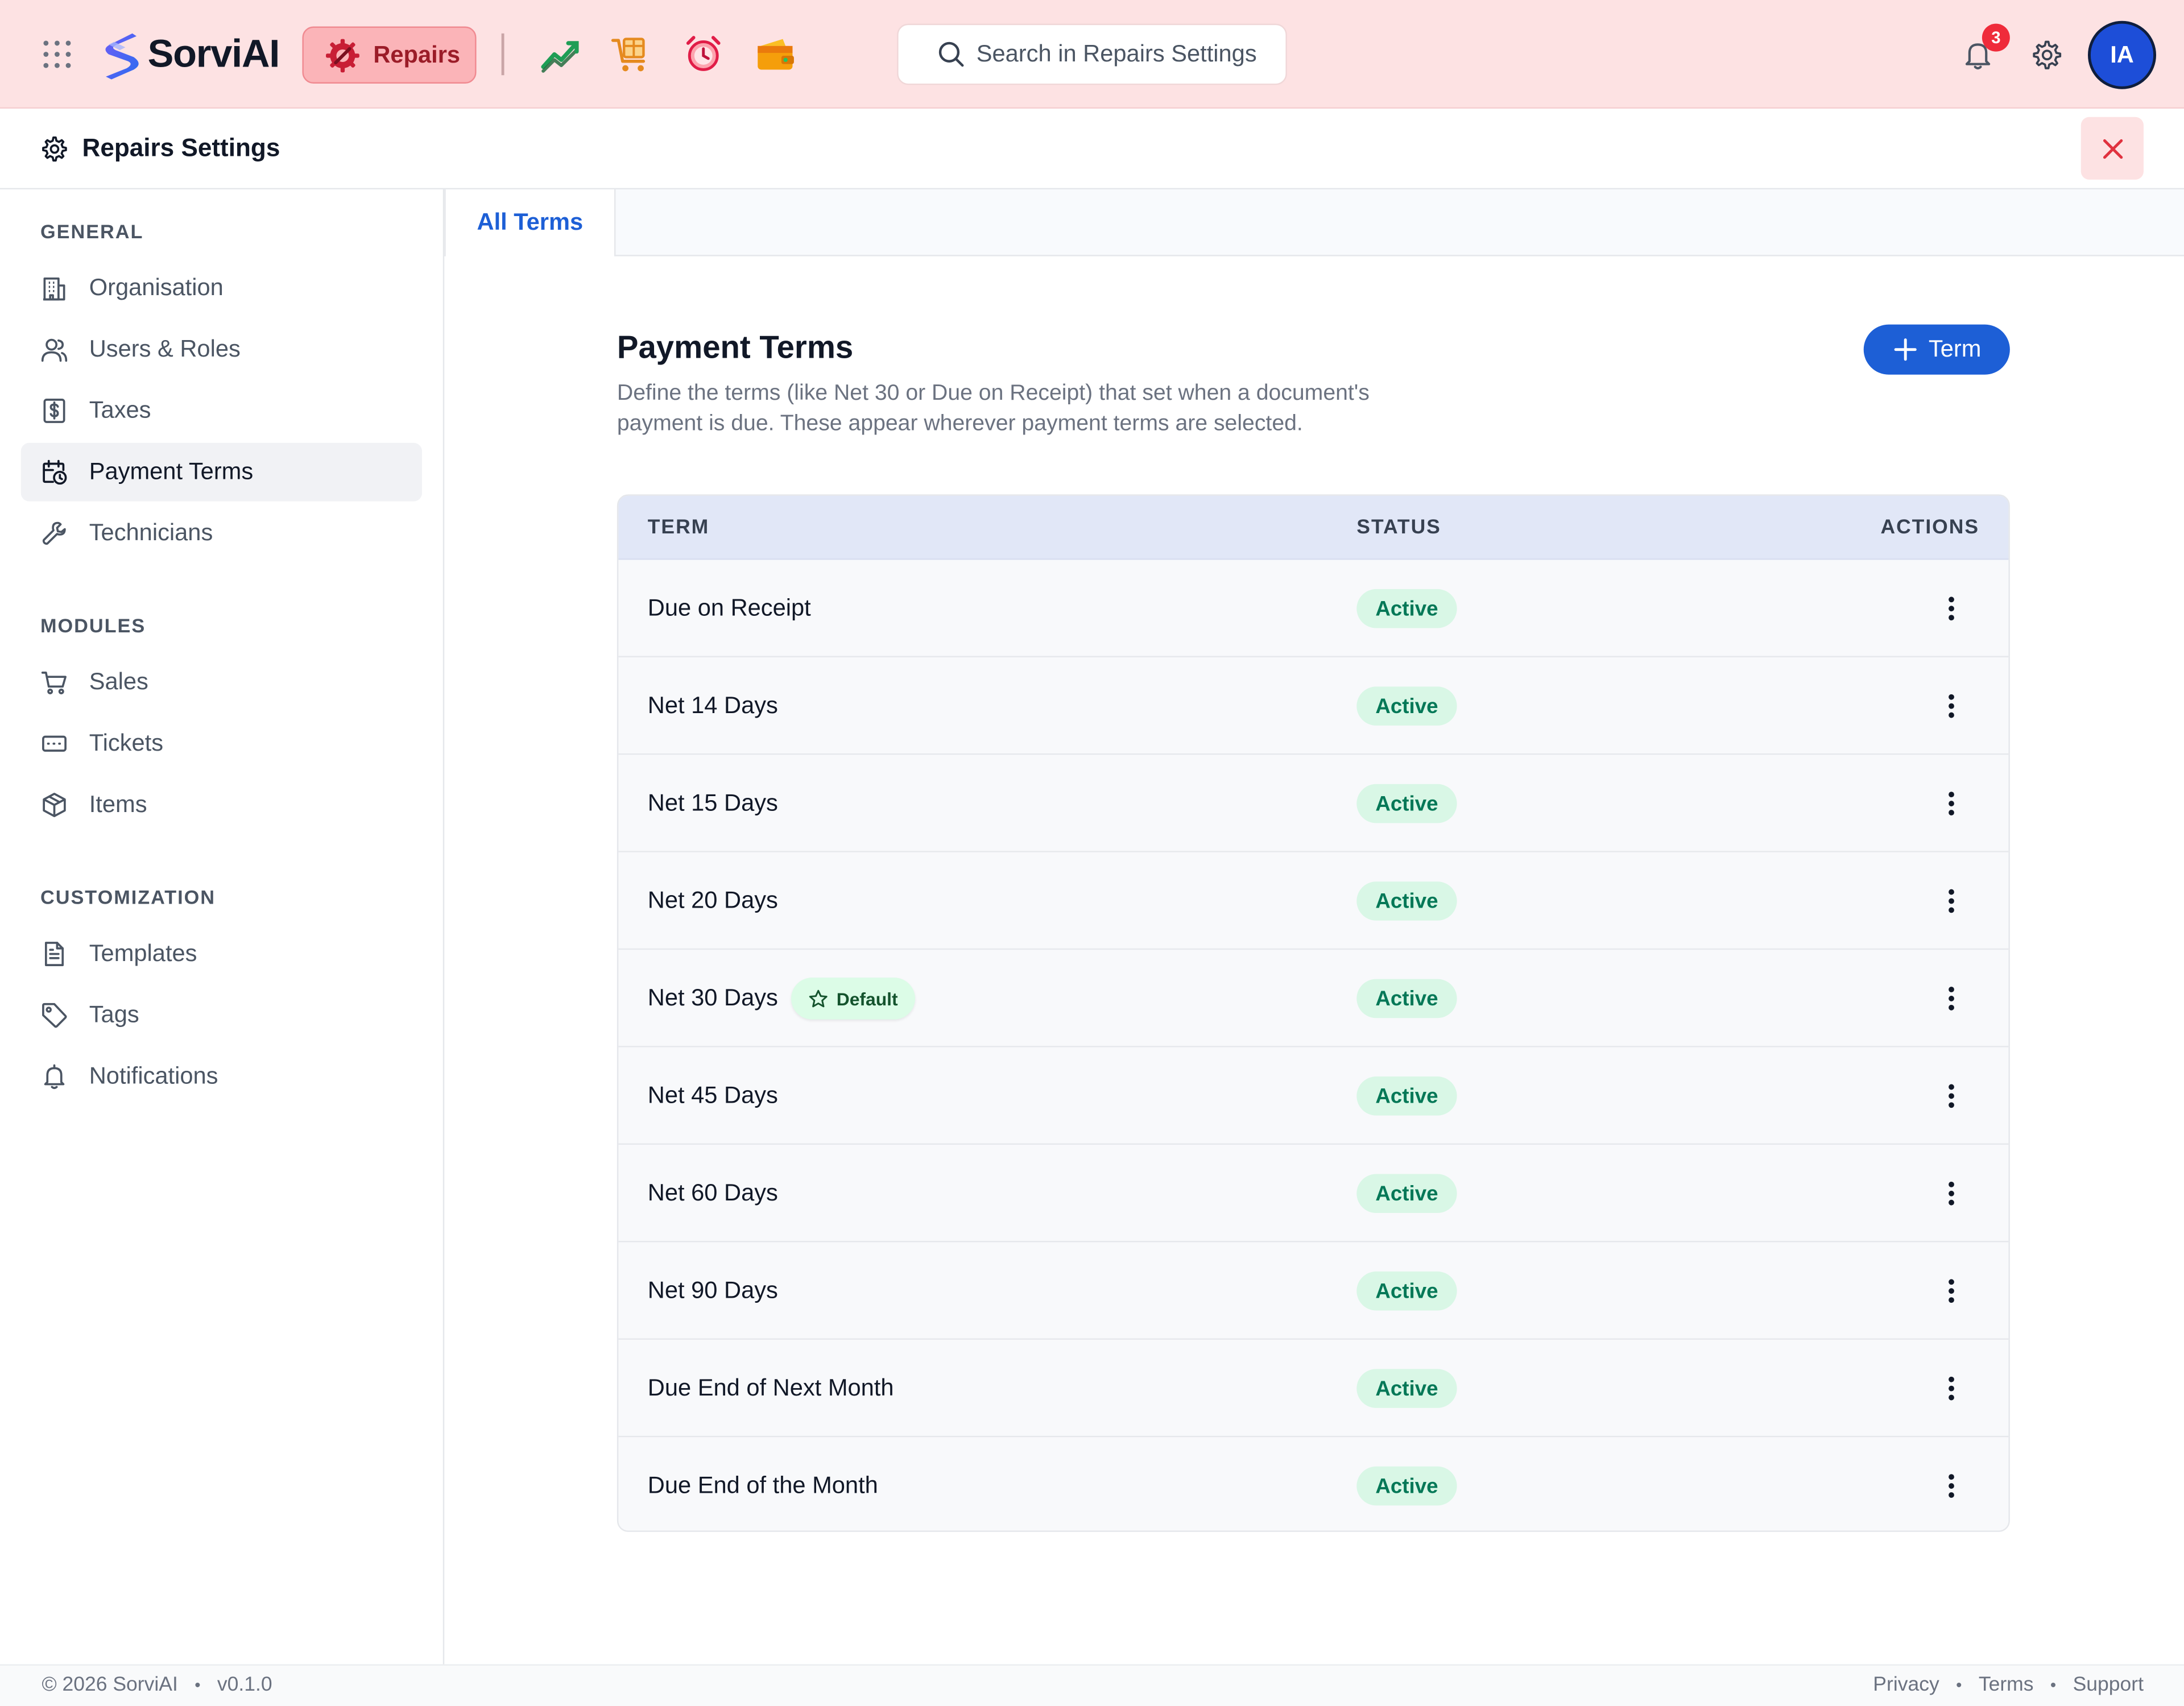 The height and width of the screenshot is (1706, 2184). What do you see at coordinates (221, 1016) in the screenshot?
I see `sidebar-item-tags: Tags` at bounding box center [221, 1016].